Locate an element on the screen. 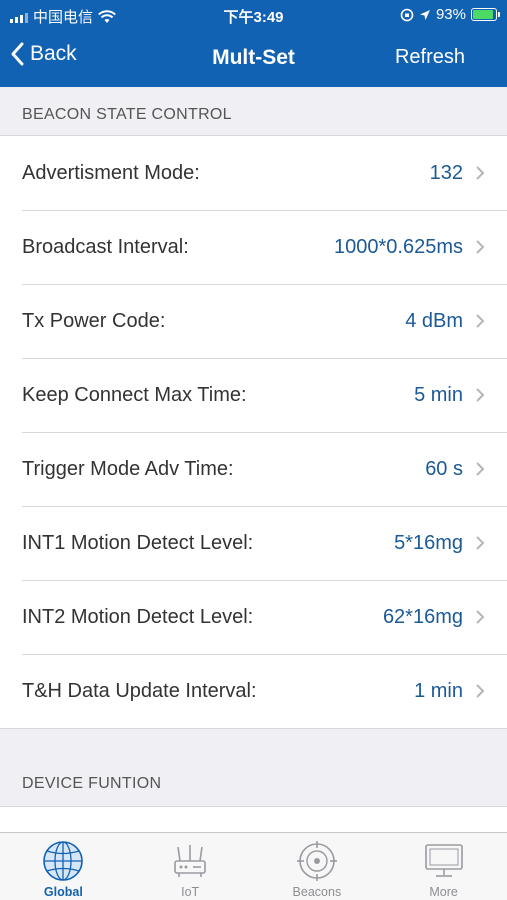 The height and width of the screenshot is (900, 507). tab-label: Global is located at coordinates (63, 892).